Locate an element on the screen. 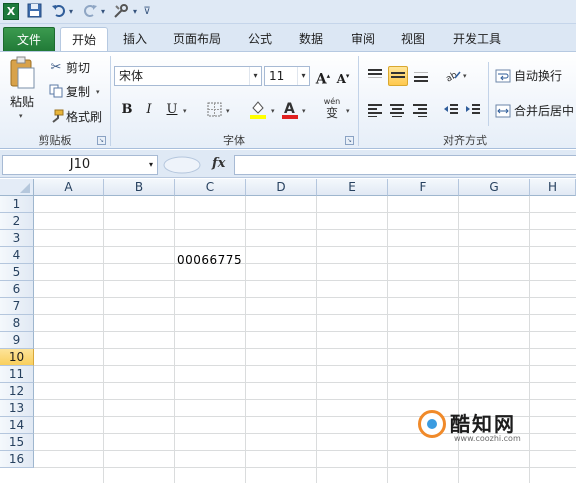 This screenshot has width=576, height=483. column-header-g: G is located at coordinates (494, 187).